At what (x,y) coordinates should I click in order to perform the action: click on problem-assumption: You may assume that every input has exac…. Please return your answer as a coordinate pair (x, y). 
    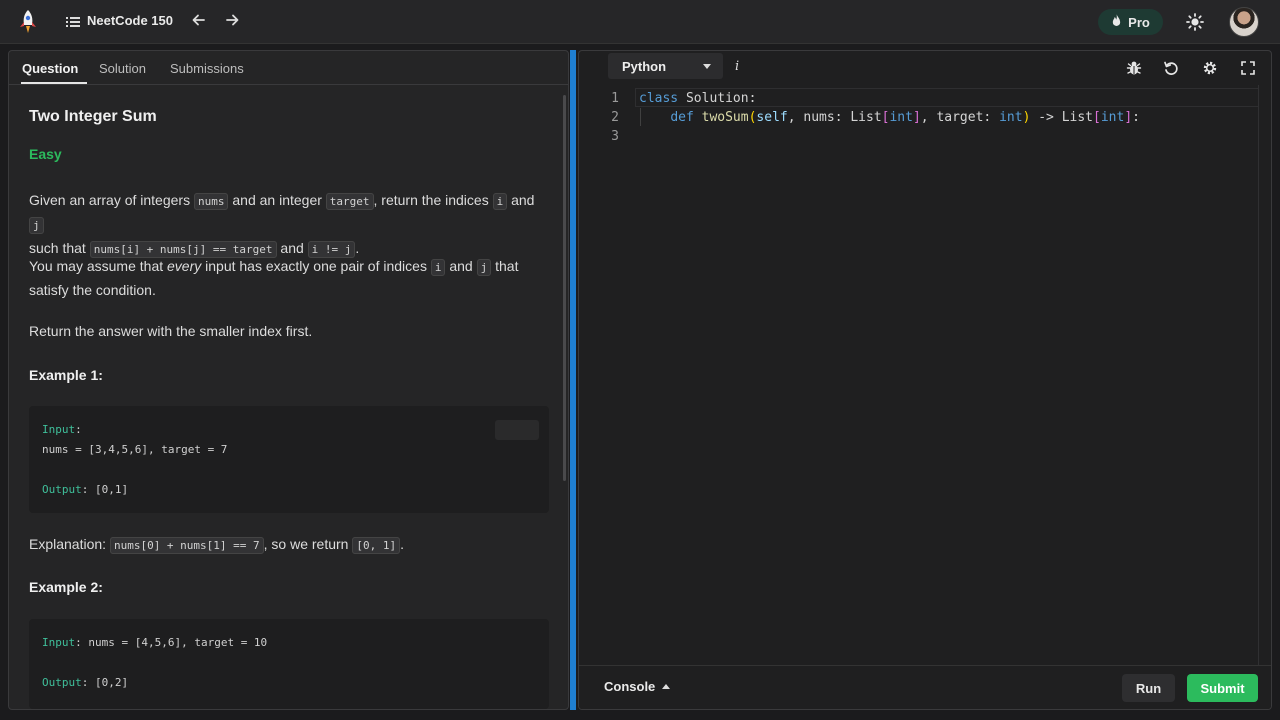
    Looking at the image, I should click on (289, 278).